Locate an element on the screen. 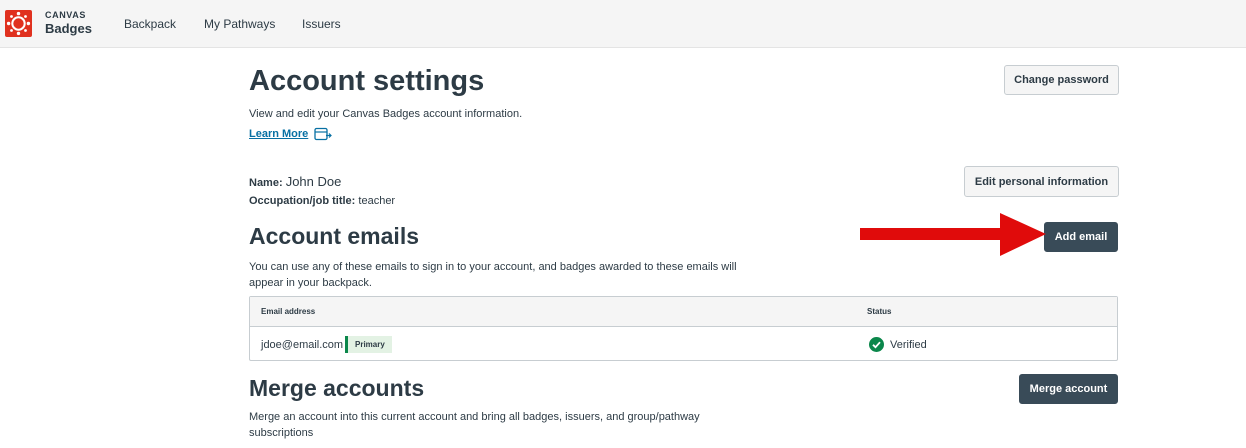 The image size is (1246, 448). nav-link-issuers: Issuers is located at coordinates (321, 24).